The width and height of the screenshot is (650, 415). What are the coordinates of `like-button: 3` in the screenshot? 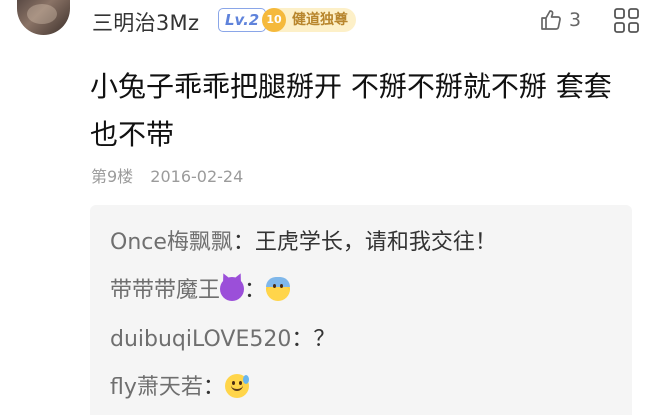 It's located at (560, 20).